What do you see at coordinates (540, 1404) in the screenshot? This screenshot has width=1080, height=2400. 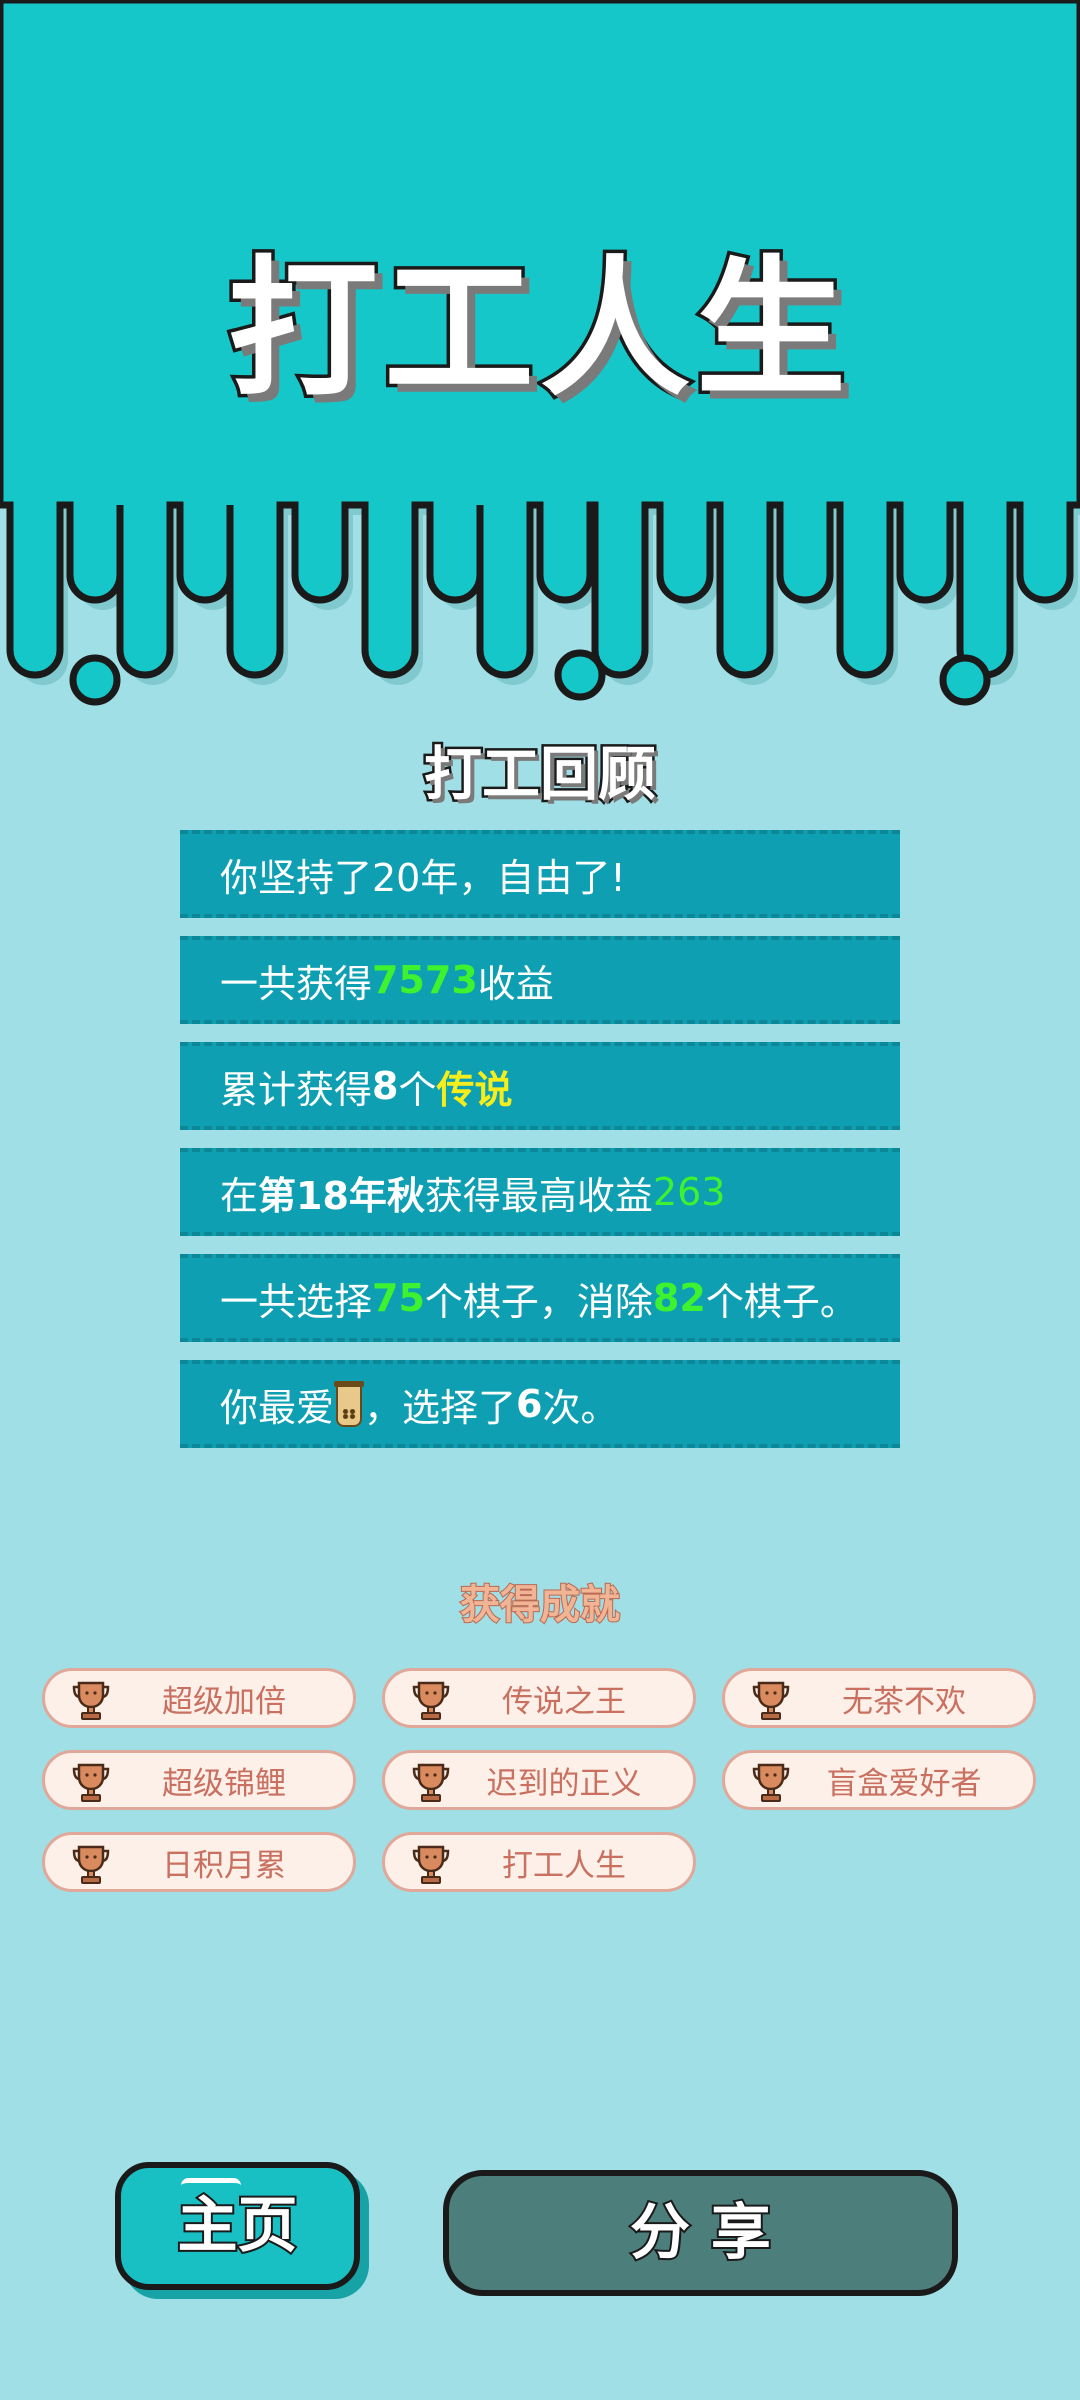 I see `stat-favorite: 你最爱 ，选择了 6 次。` at bounding box center [540, 1404].